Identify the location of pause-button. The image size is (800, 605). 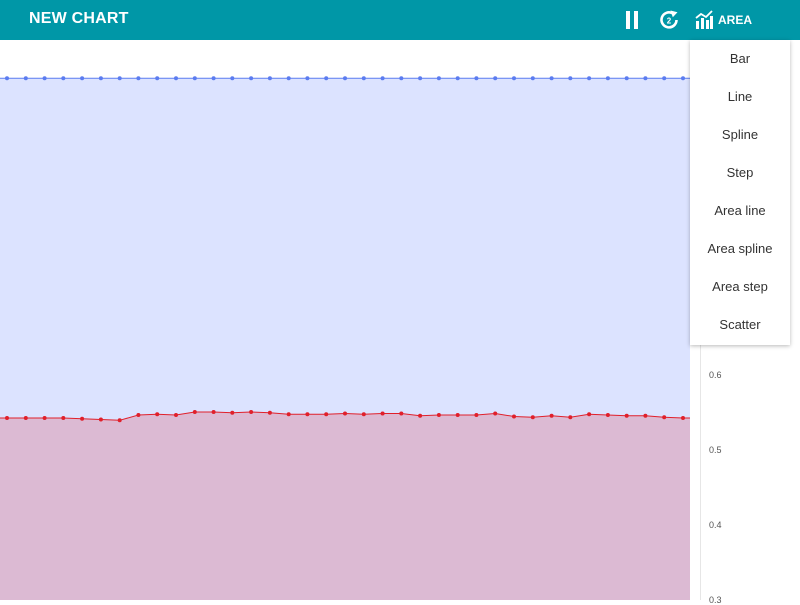
(635, 20).